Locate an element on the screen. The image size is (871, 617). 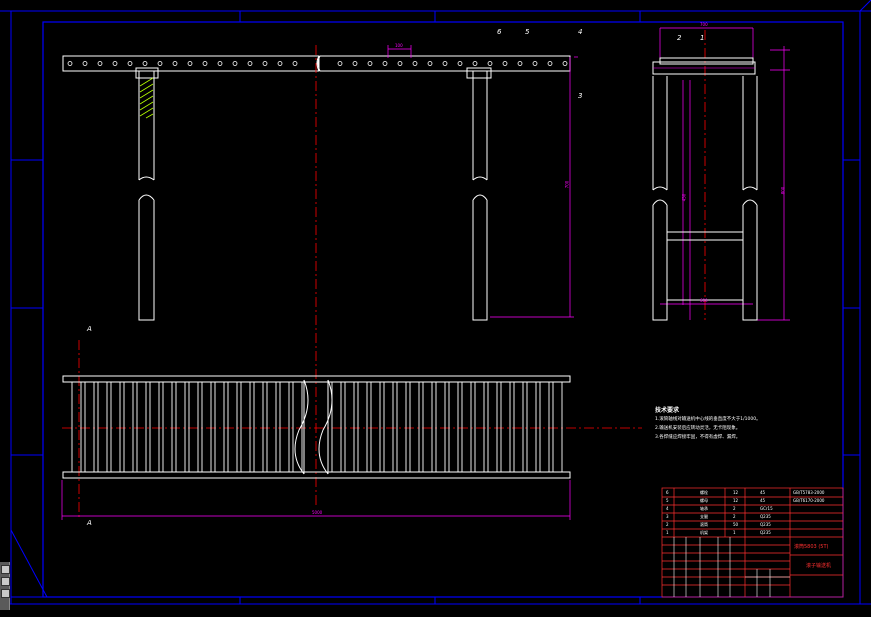
cad-toolbar-widget is located at coordinates (5, 586).